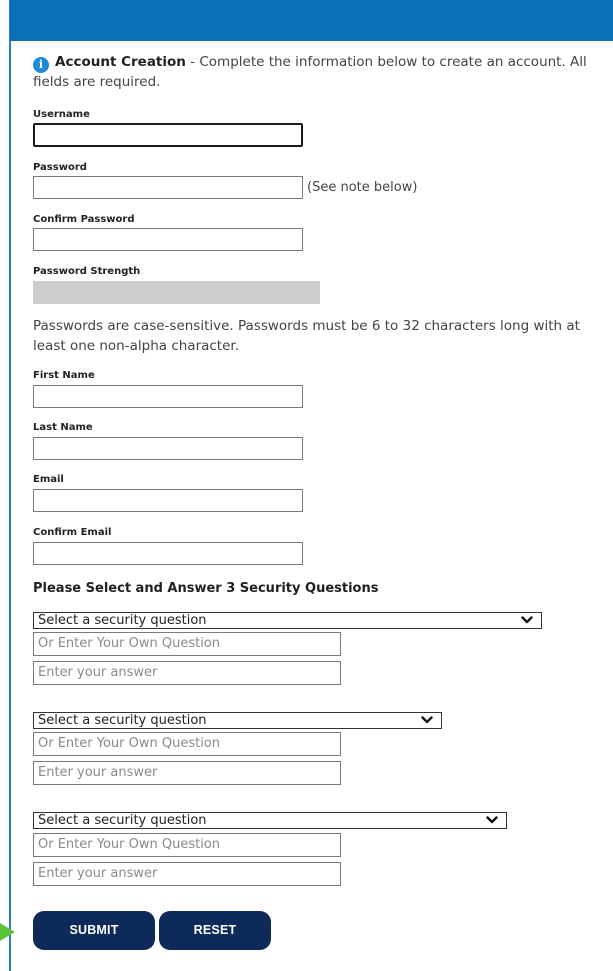  Describe the element at coordinates (176, 292) in the screenshot. I see `password-strength-bar` at that location.